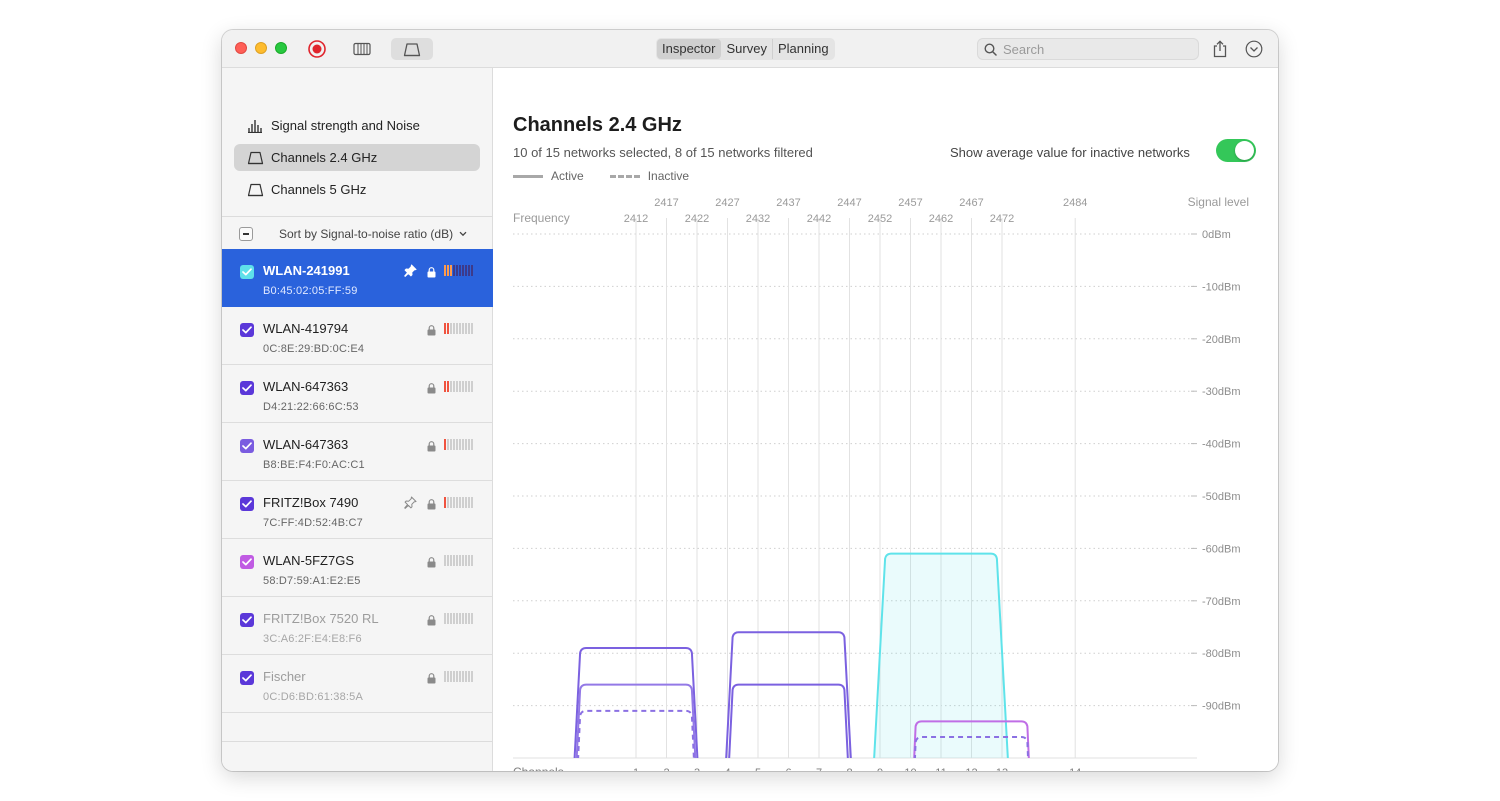 Image resolution: width=1500 pixels, height=801 pixels. I want to click on sidebar-item-channels-5: Channels 5 GHz, so click(357, 189).